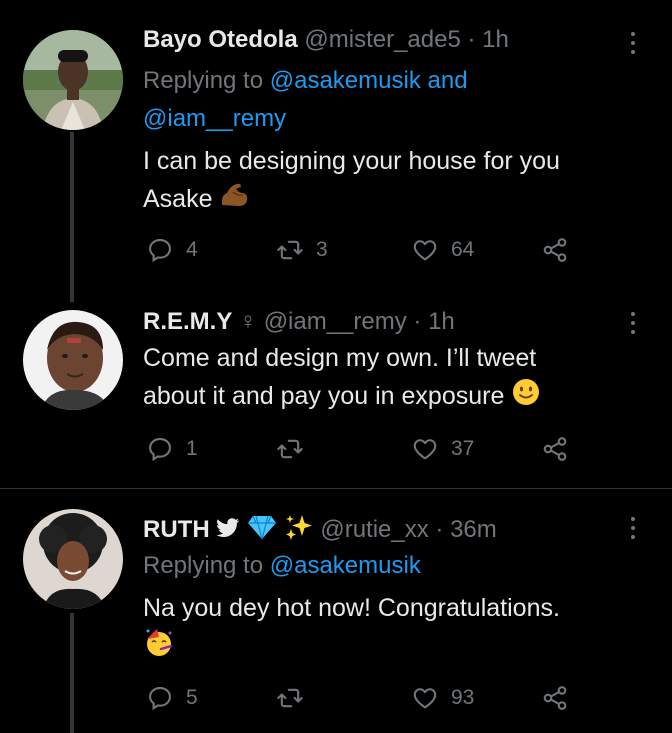  What do you see at coordinates (406, 39) in the screenshot?
I see `handle-time: @mister_ade5 · 1h` at bounding box center [406, 39].